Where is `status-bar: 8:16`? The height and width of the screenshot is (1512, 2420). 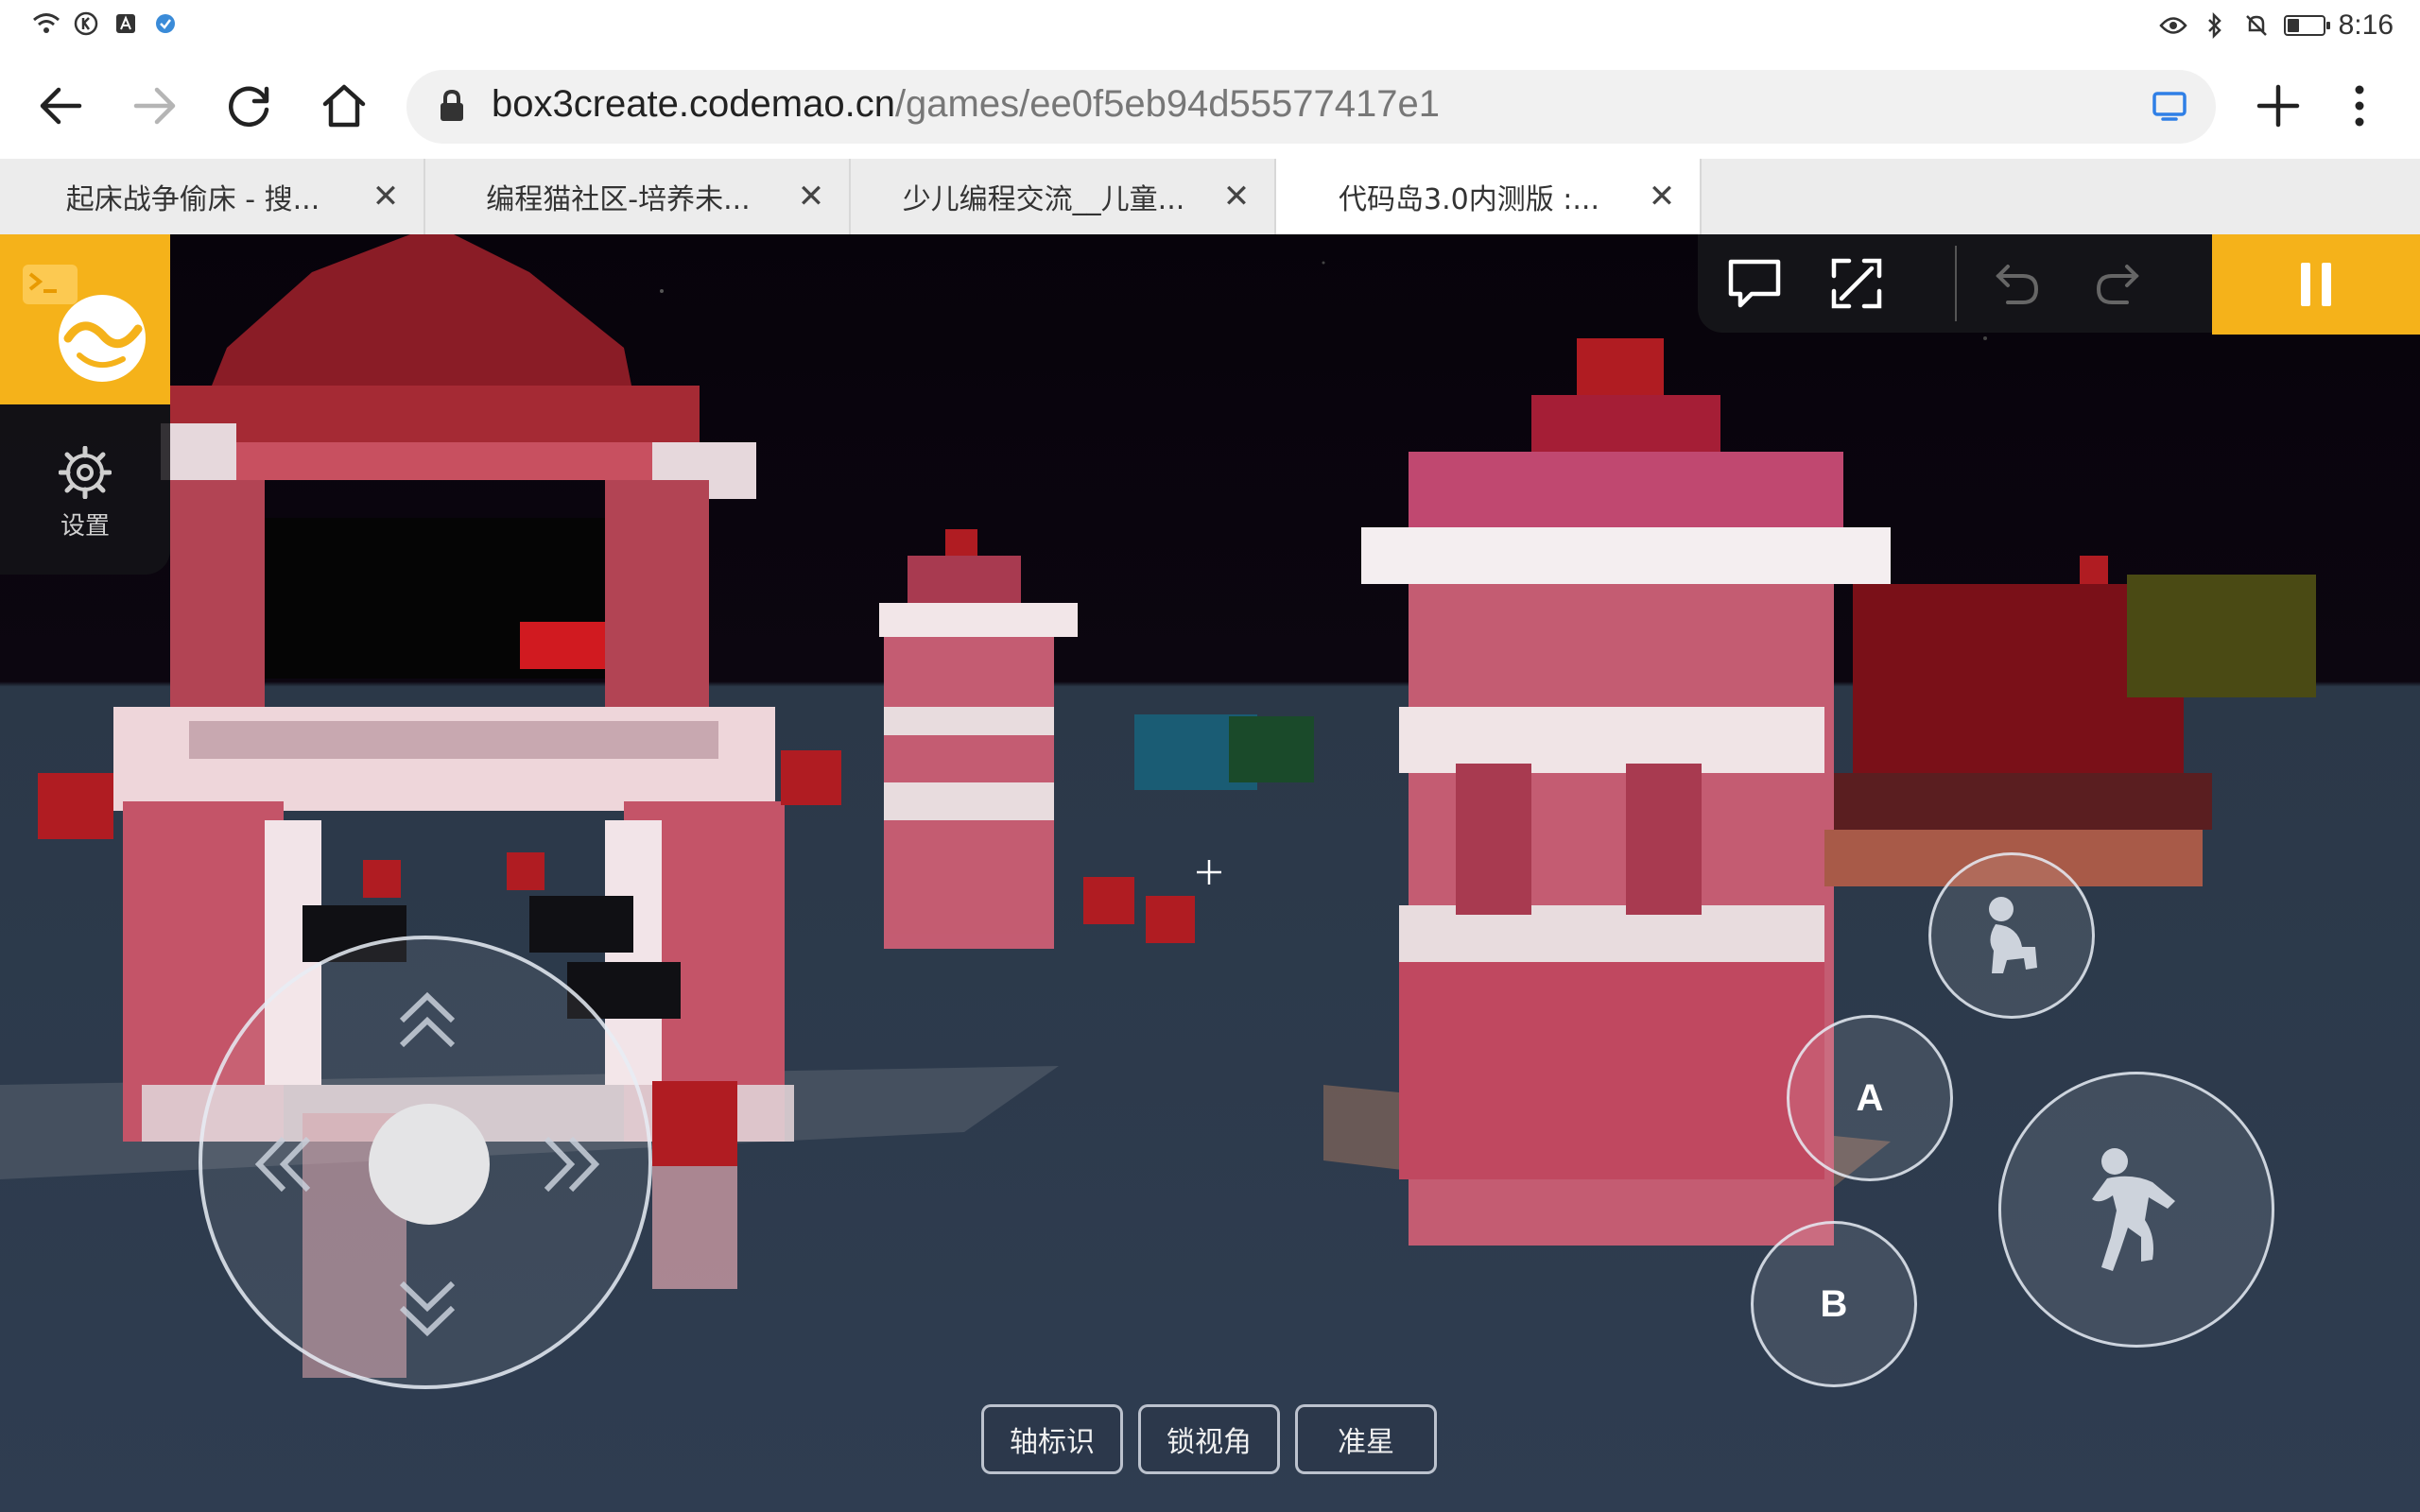 status-bar: 8:16 is located at coordinates (1210, 26).